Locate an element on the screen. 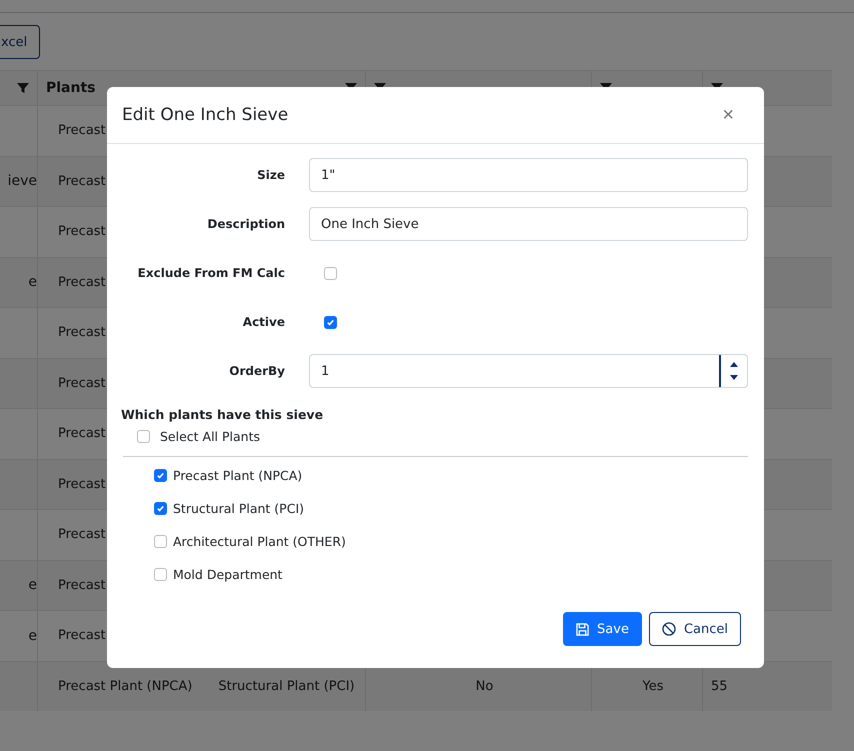 The image size is (854, 751). filter-icon is located at coordinates (23, 88).